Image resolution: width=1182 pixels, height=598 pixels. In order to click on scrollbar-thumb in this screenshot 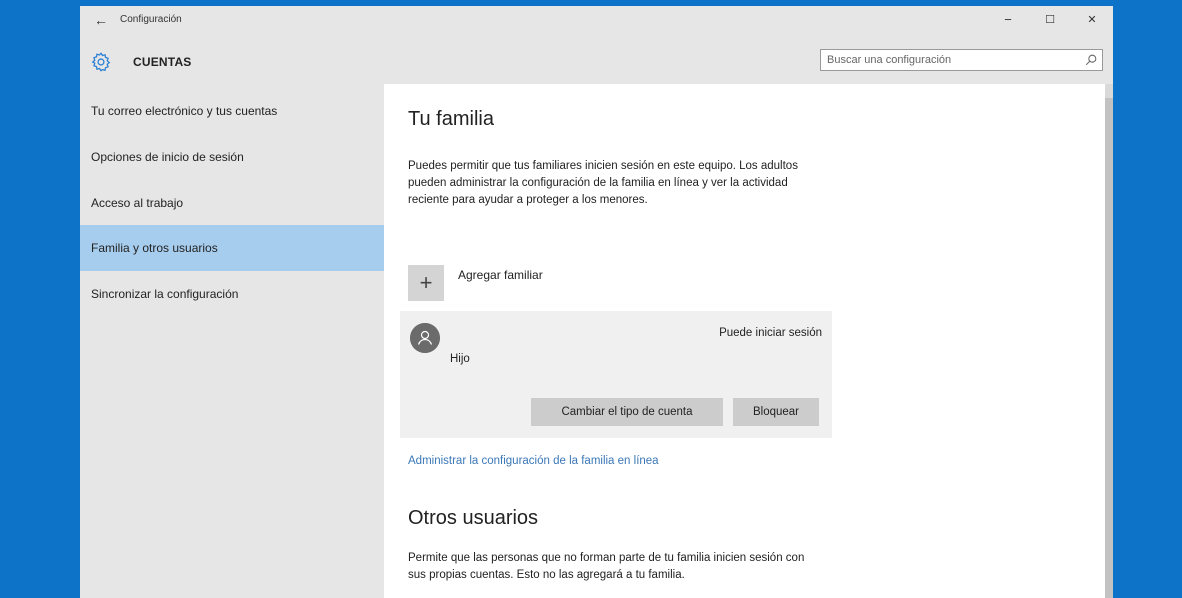, I will do `click(1109, 348)`.